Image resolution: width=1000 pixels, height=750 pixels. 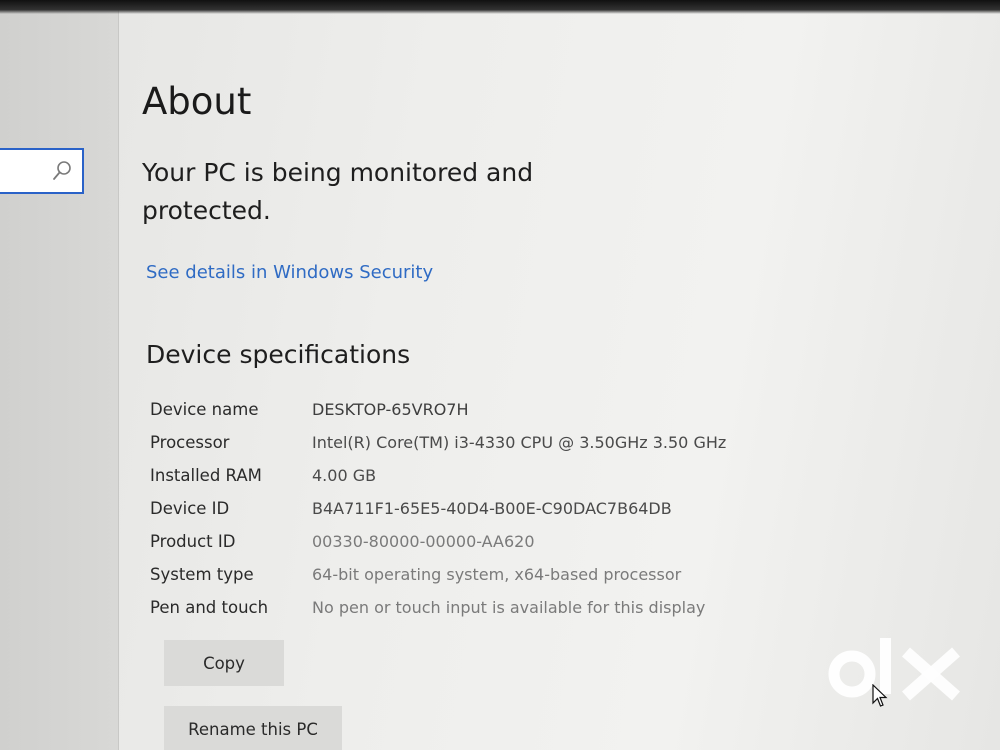 I want to click on spec-value: DESKTOP-65VRO7H, so click(x=390, y=409).